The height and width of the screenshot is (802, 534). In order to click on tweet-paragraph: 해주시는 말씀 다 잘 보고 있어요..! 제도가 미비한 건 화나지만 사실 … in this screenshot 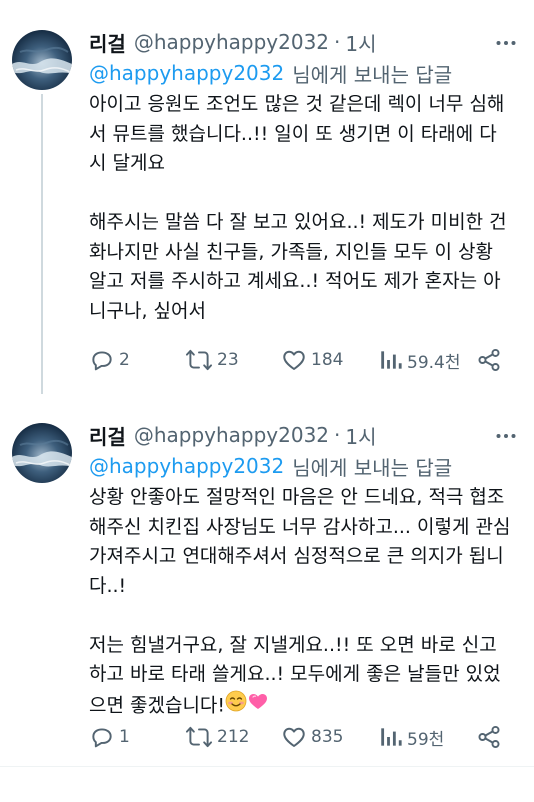, I will do `click(298, 266)`.